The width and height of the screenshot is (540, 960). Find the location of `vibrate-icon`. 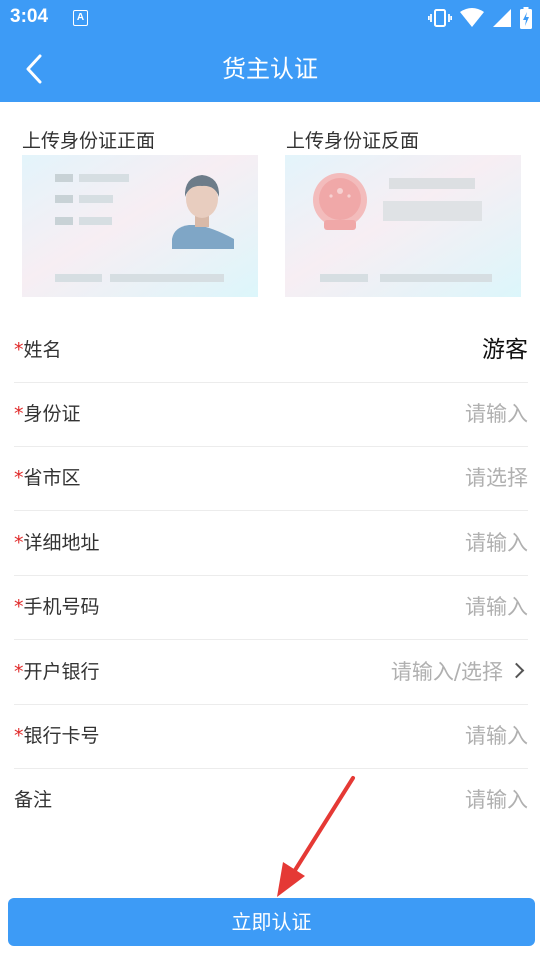

vibrate-icon is located at coordinates (440, 18).